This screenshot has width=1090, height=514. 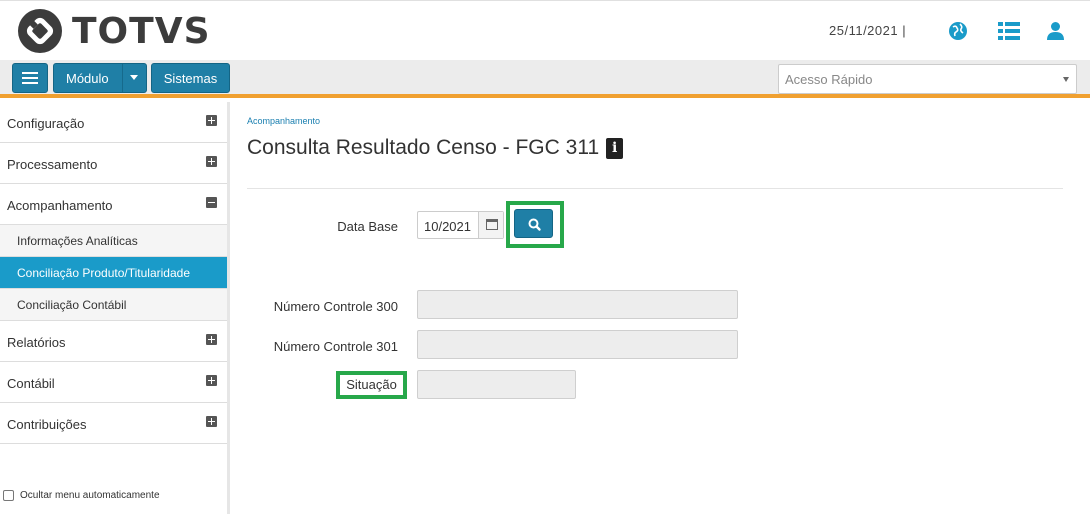 I want to click on sidebar-item-label: Processamento, so click(x=52, y=164).